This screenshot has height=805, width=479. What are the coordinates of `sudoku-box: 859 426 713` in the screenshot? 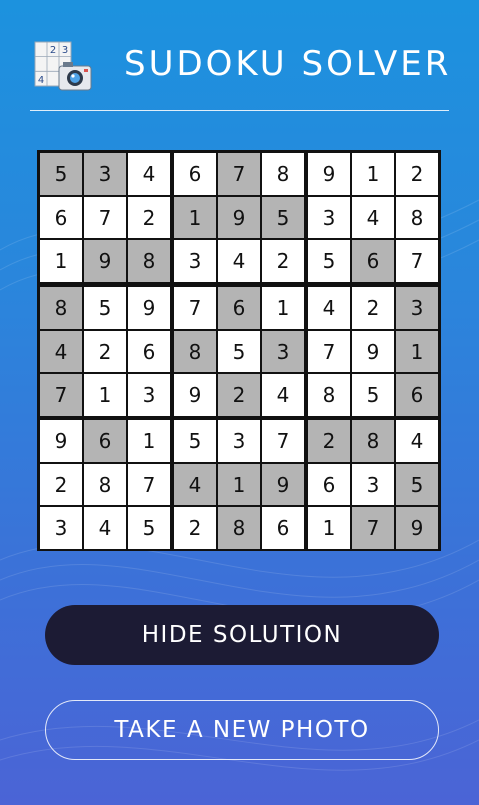 It's located at (105, 352).